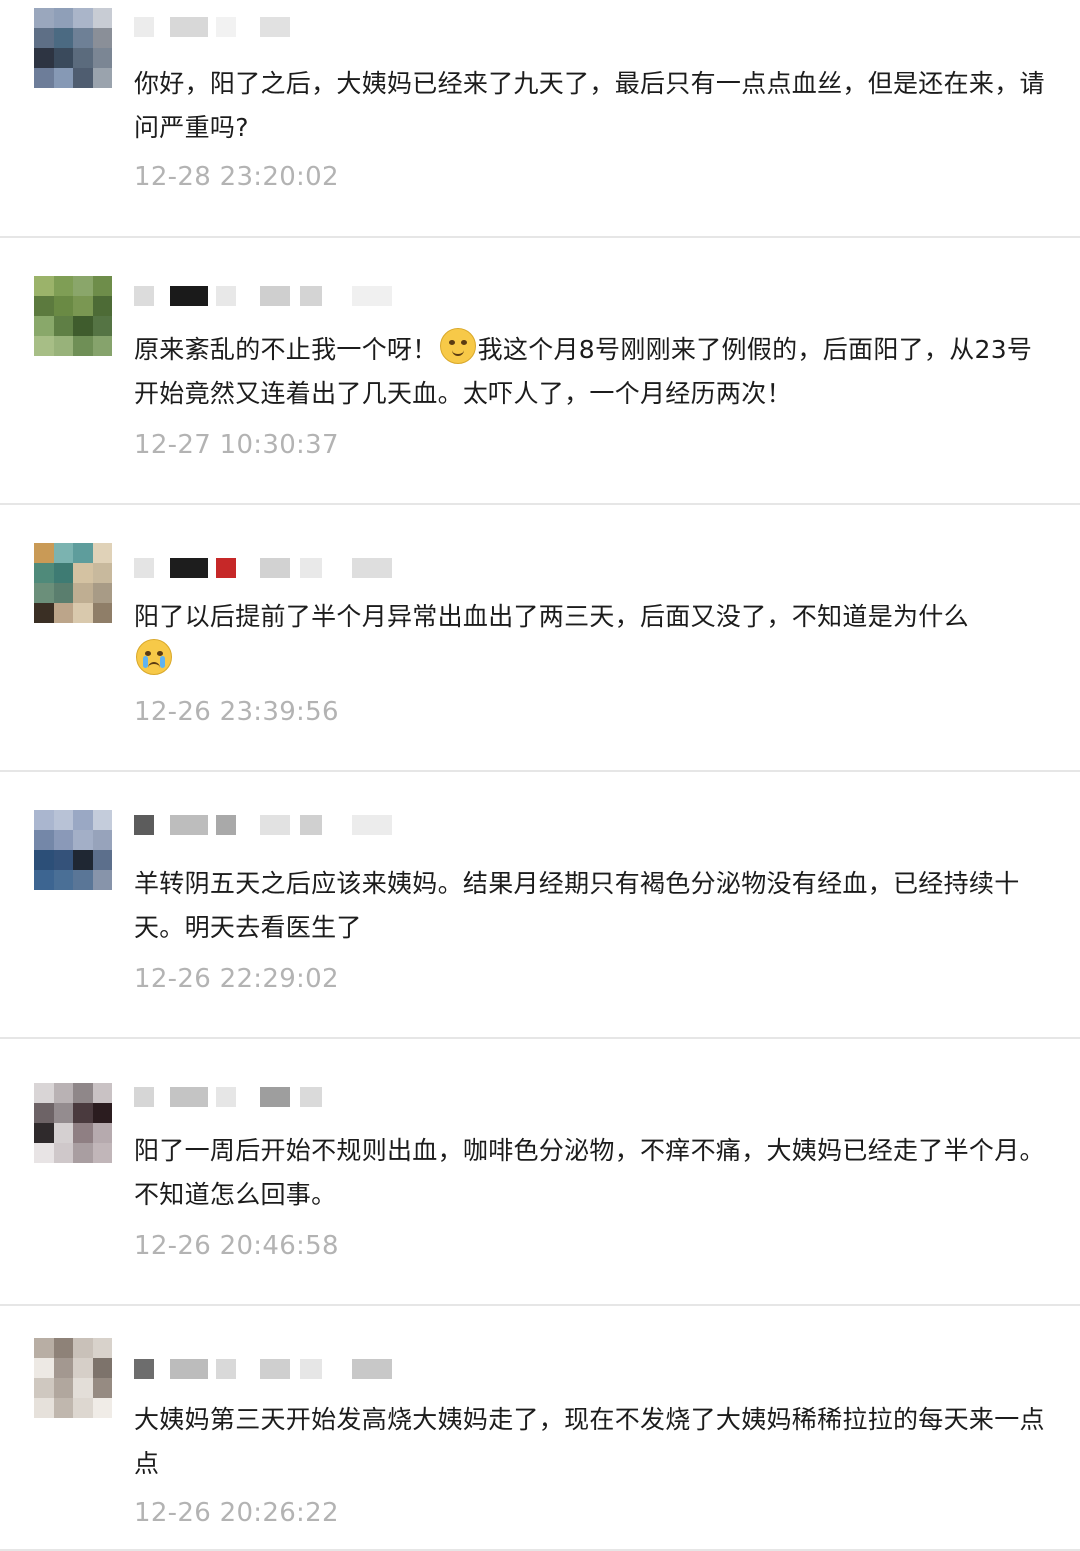  I want to click on comment-text: 阳了以后提前了半个月异常出血出了两三天，后面又没了，不知道是为什么, so click(590, 639).